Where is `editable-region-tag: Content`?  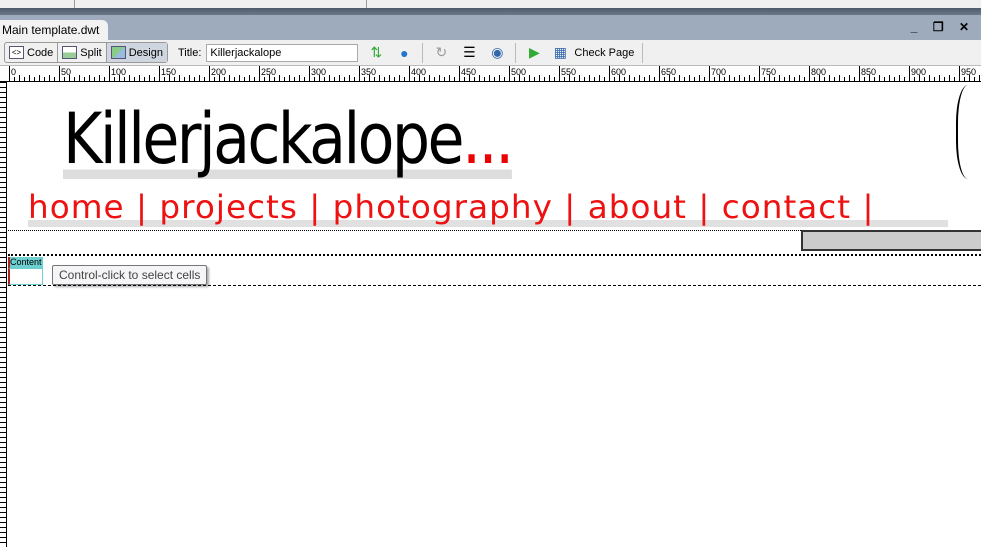 editable-region-tag: Content is located at coordinates (25, 262).